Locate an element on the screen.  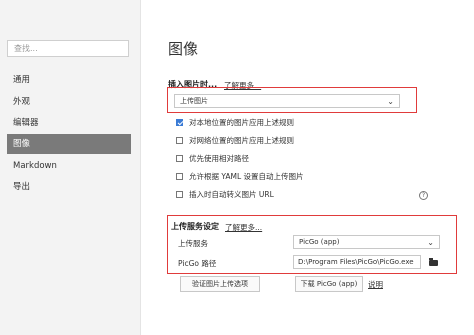
sidebar-item-editor: 编辑器 is located at coordinates (69, 123).